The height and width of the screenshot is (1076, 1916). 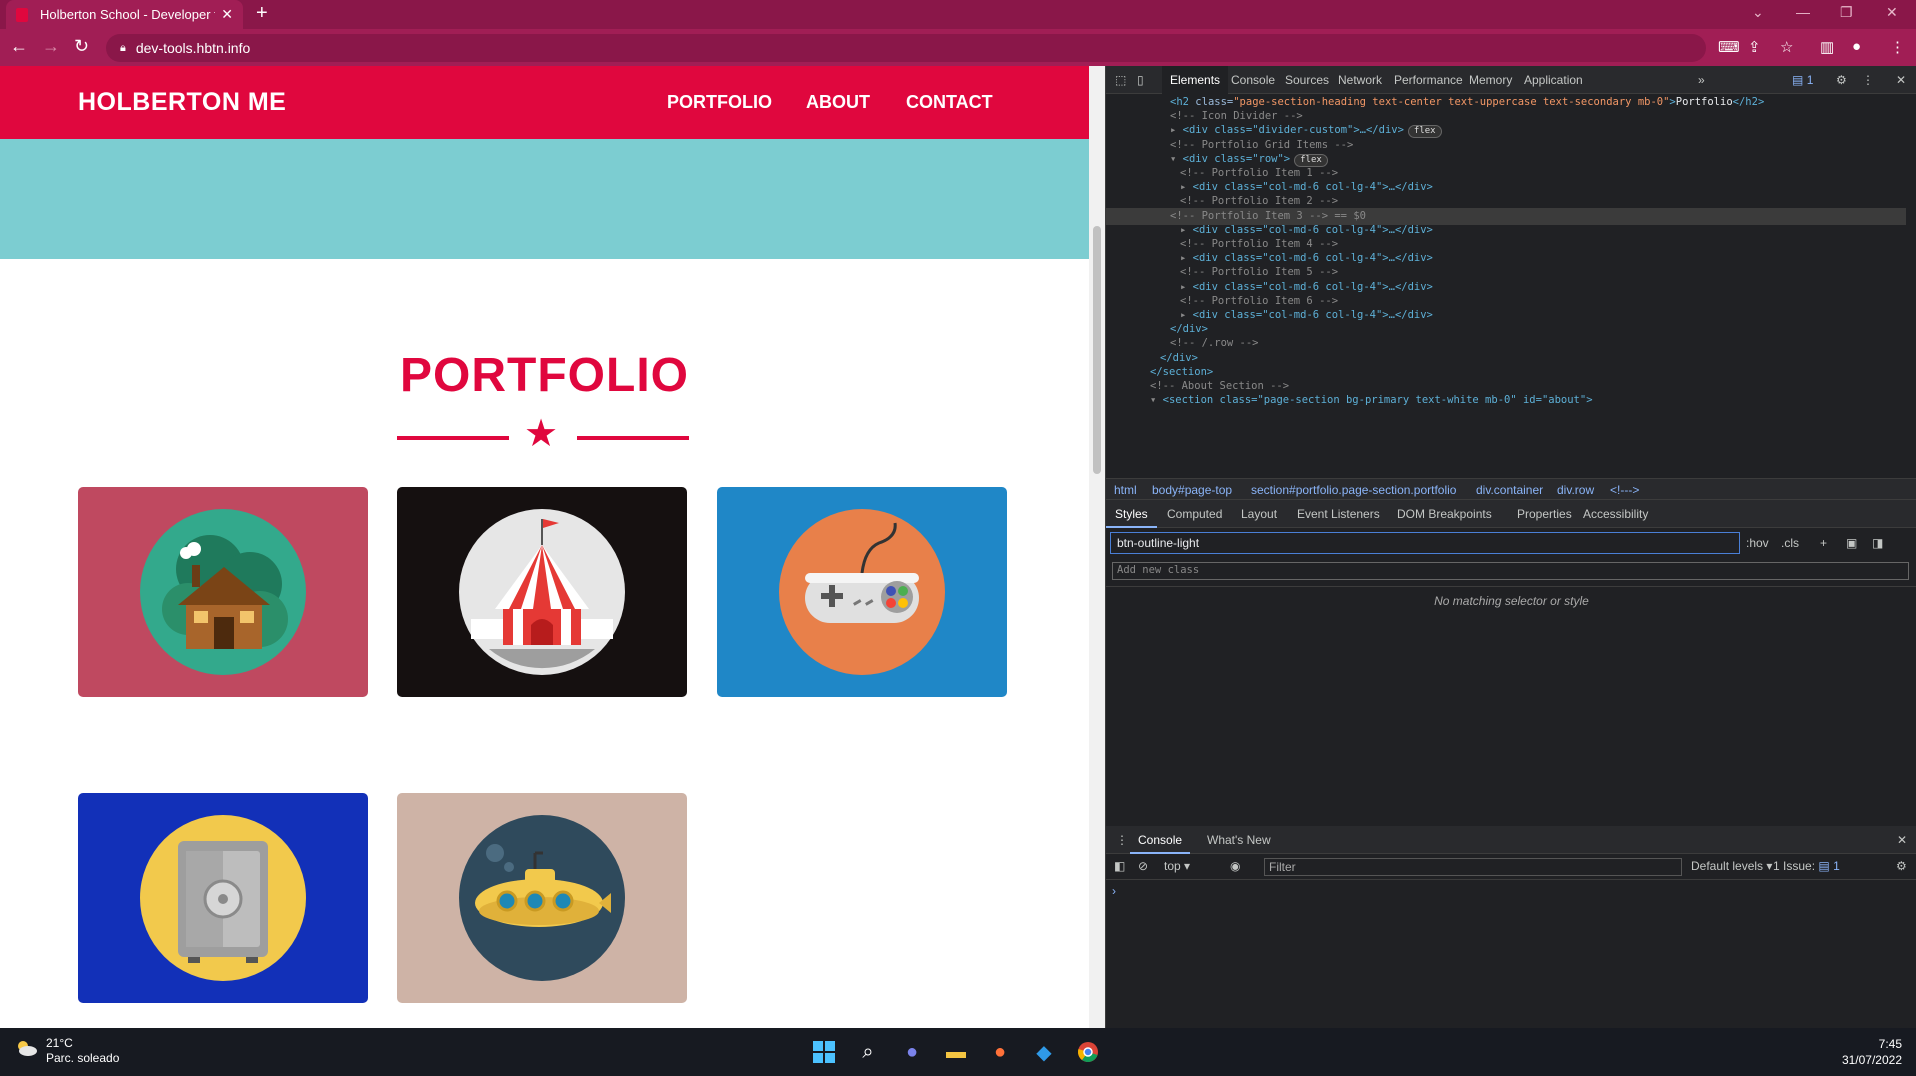 I want to click on devtools-menu-icon: ⋮, so click(x=1868, y=80).